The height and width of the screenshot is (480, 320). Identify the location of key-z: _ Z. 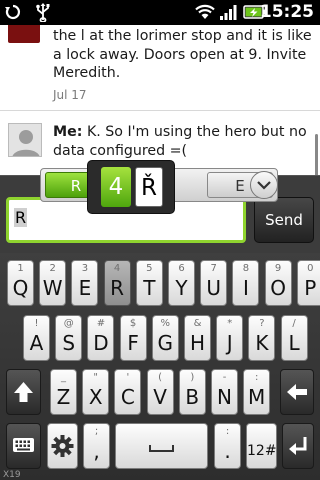
(63, 392).